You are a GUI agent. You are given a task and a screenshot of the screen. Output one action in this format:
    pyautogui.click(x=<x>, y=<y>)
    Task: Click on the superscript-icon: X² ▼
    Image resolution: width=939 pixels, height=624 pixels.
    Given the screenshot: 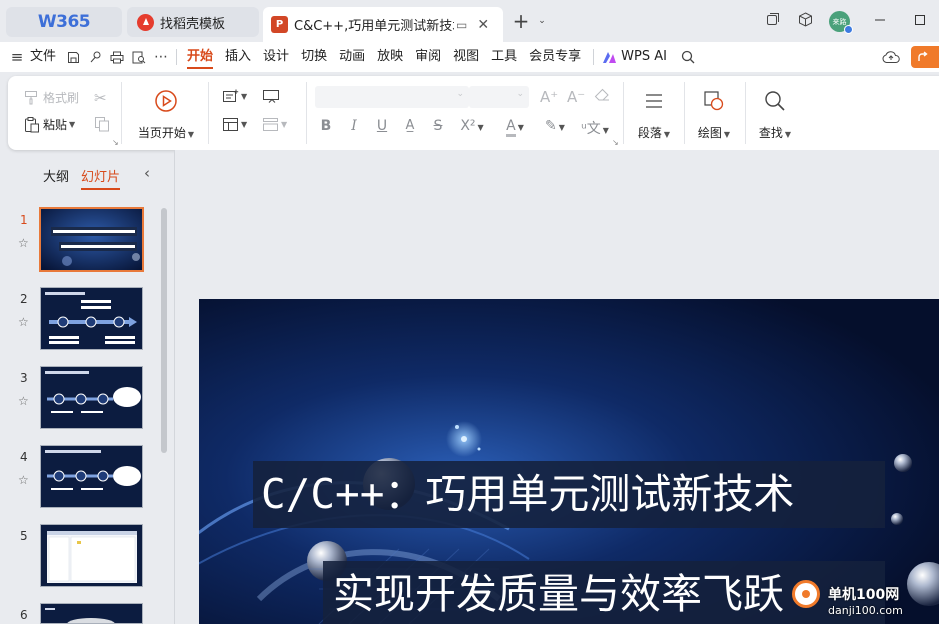 What is the action you would take?
    pyautogui.click(x=472, y=126)
    